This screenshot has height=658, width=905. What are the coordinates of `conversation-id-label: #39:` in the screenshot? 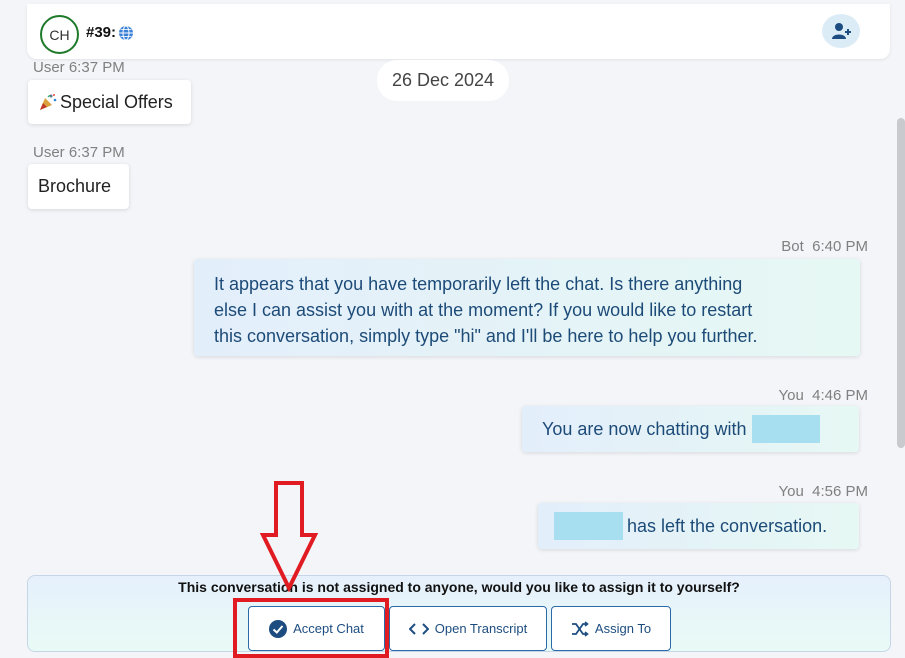 It's located at (101, 32).